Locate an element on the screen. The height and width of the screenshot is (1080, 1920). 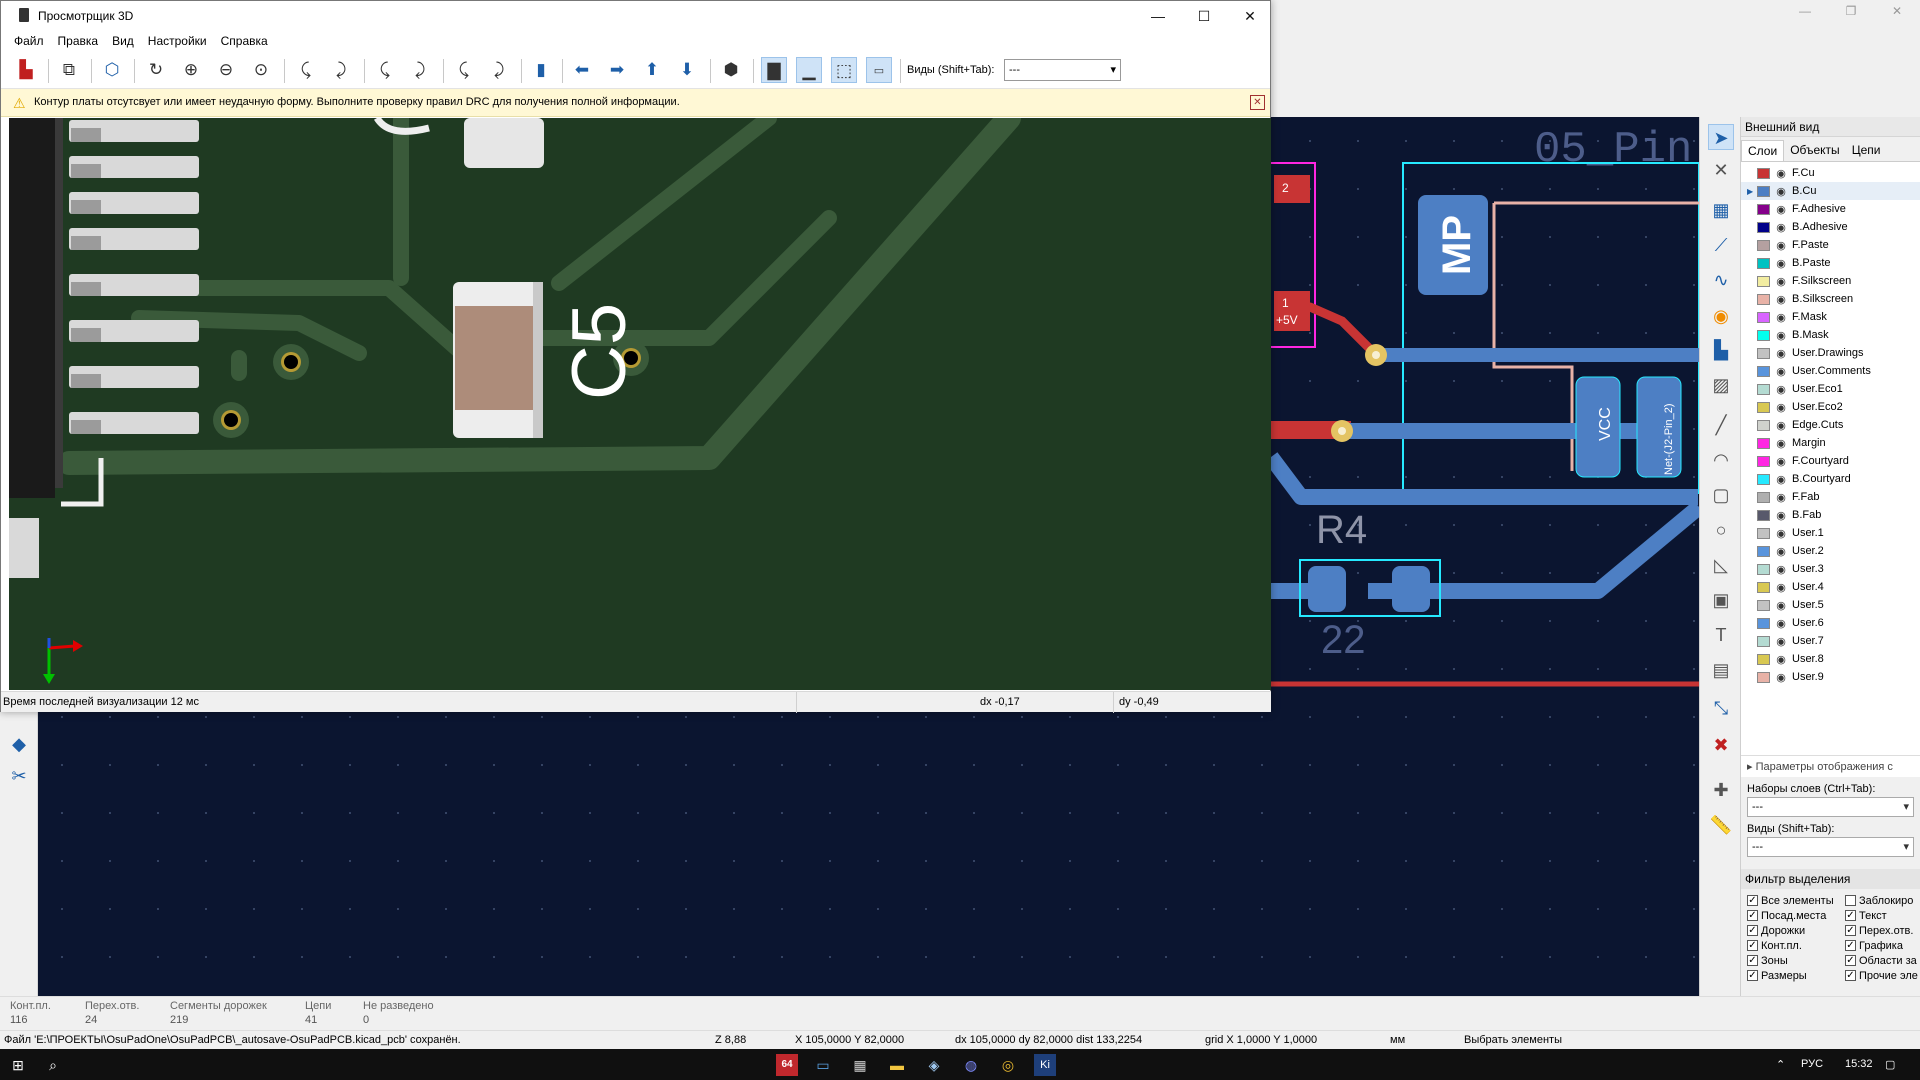
filter-checkbox: ✓ Зоны is located at coordinates (1796, 960).